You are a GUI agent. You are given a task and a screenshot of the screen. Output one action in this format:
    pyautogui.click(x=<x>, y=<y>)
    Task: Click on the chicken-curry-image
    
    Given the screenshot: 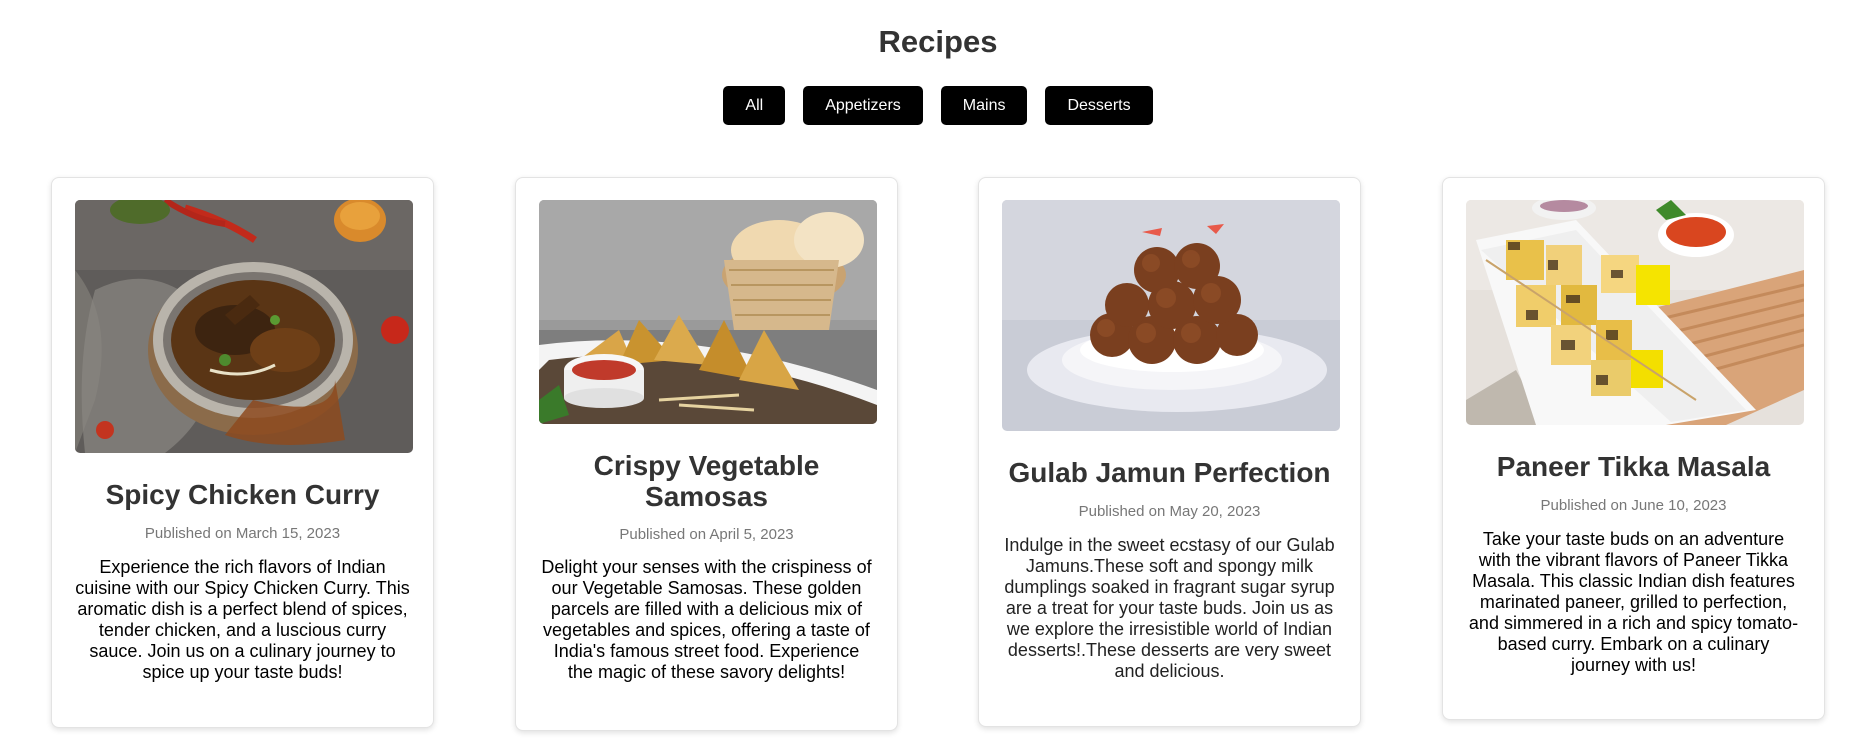 What is the action you would take?
    pyautogui.click(x=244, y=326)
    